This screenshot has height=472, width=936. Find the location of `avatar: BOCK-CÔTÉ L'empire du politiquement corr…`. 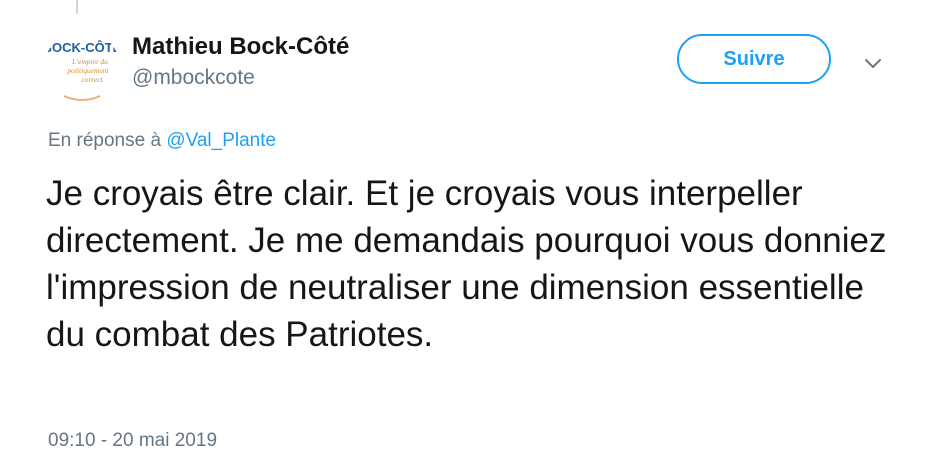

avatar: BOCK-CÔTÉ L'empire du politiquement corr… is located at coordinates (82, 68).